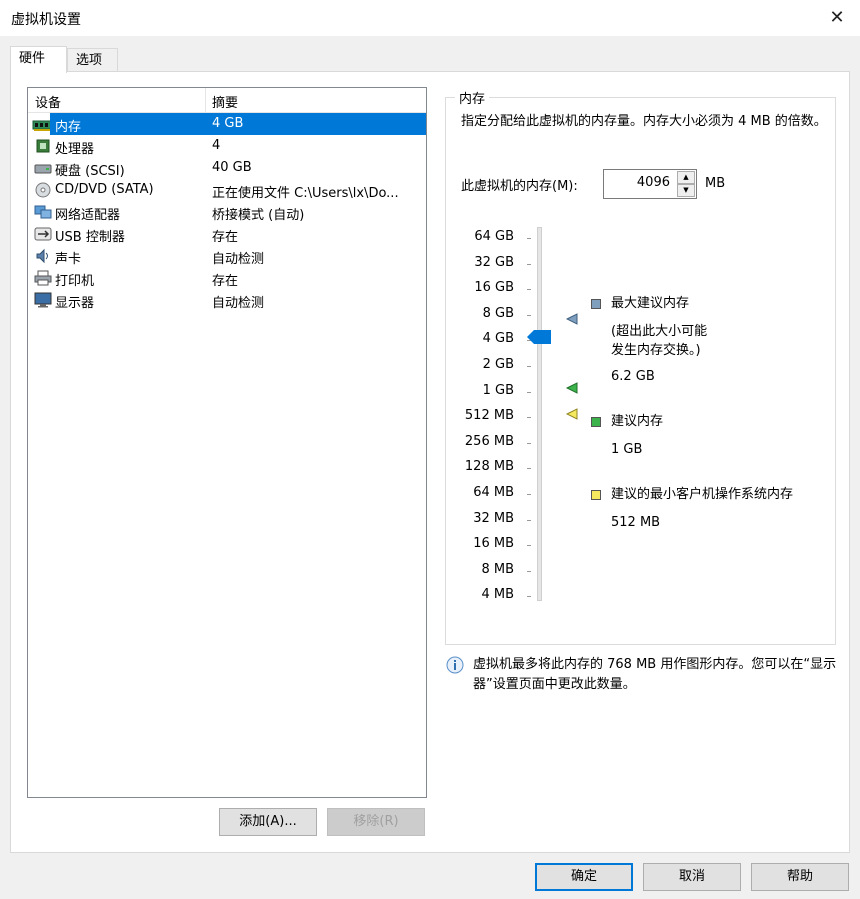  I want to click on minimum-recommended-swatch, so click(596, 495).